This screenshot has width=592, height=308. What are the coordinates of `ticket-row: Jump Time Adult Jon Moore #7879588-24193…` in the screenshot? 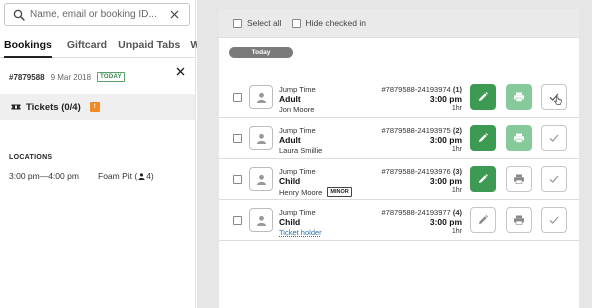 It's located at (399, 97).